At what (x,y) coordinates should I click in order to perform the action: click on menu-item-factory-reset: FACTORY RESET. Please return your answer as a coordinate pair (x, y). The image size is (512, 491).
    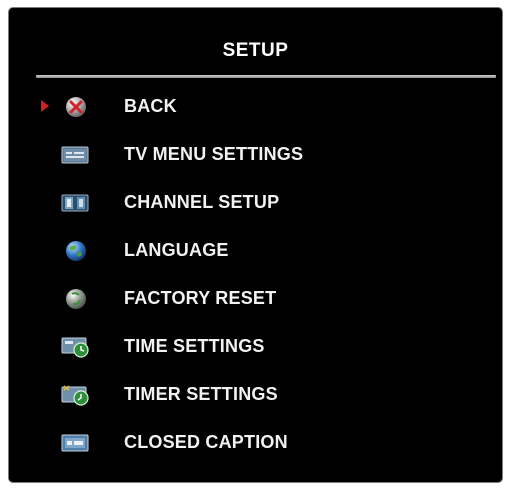
    Looking at the image, I should click on (255, 299).